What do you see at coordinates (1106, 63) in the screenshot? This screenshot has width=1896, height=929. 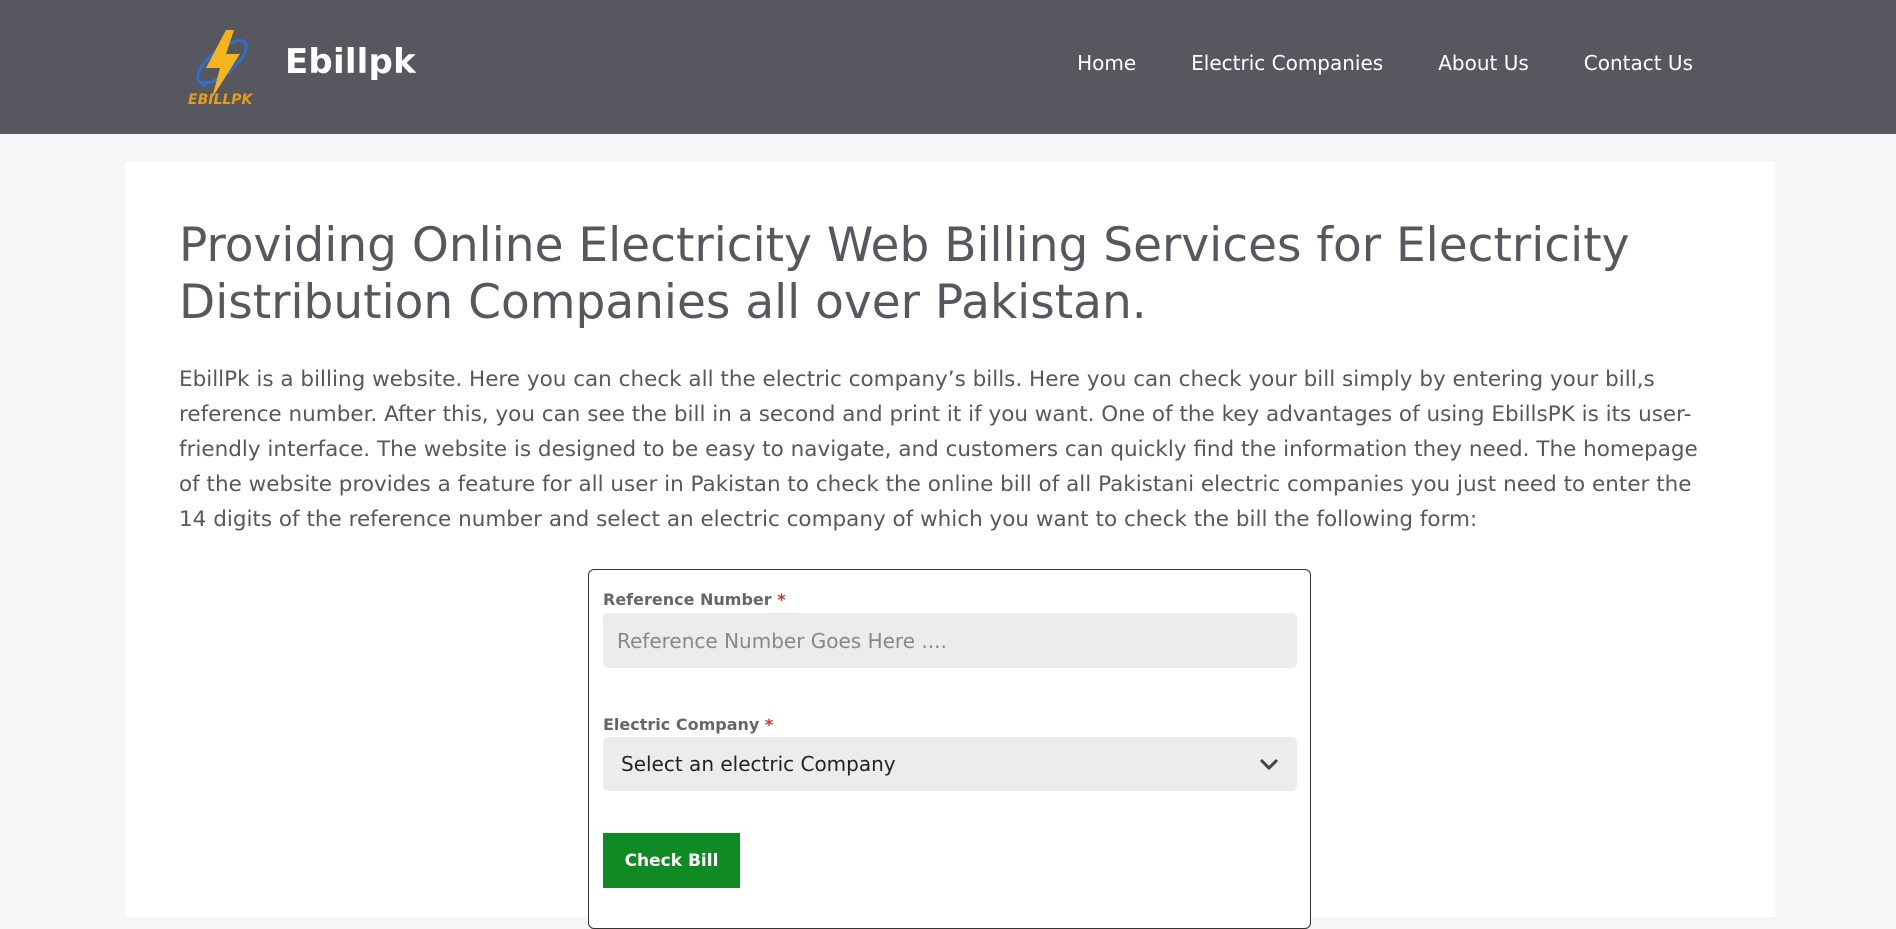 I see `nav-home: Home` at bounding box center [1106, 63].